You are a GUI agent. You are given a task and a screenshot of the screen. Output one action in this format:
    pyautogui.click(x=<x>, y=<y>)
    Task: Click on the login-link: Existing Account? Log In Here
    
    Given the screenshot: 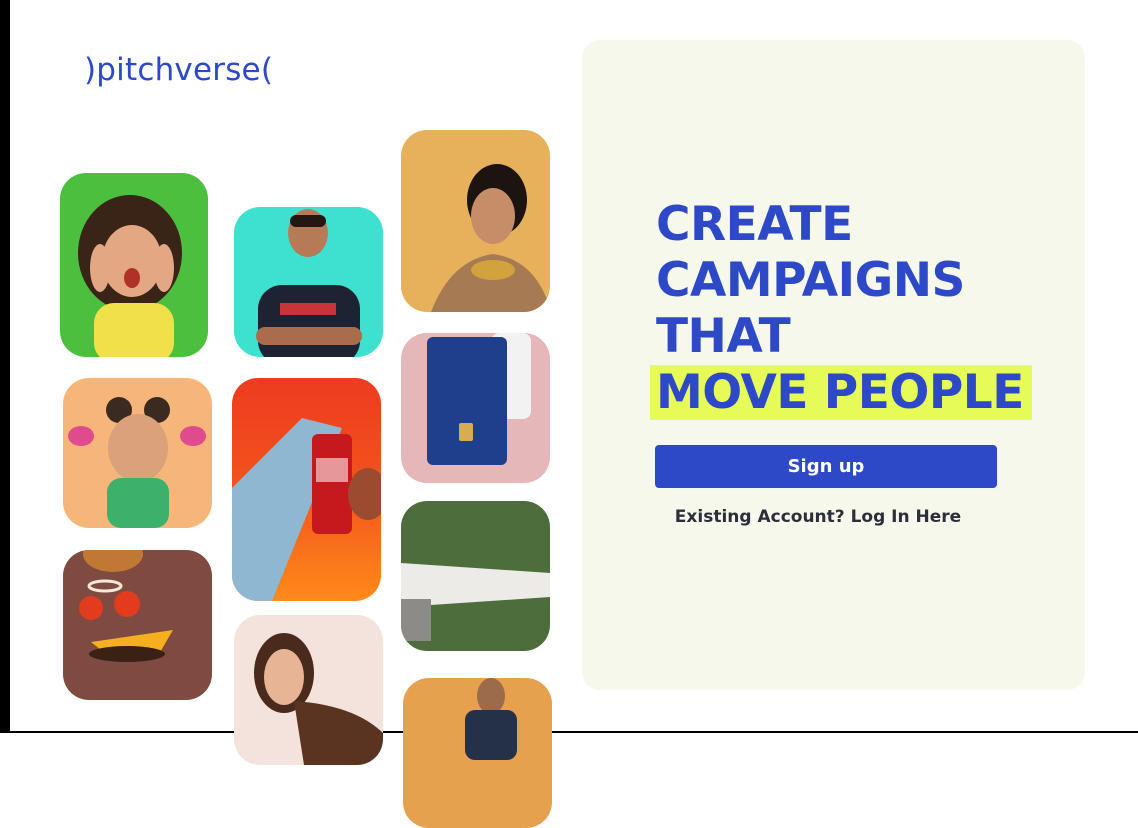 What is the action you would take?
    pyautogui.click(x=818, y=517)
    